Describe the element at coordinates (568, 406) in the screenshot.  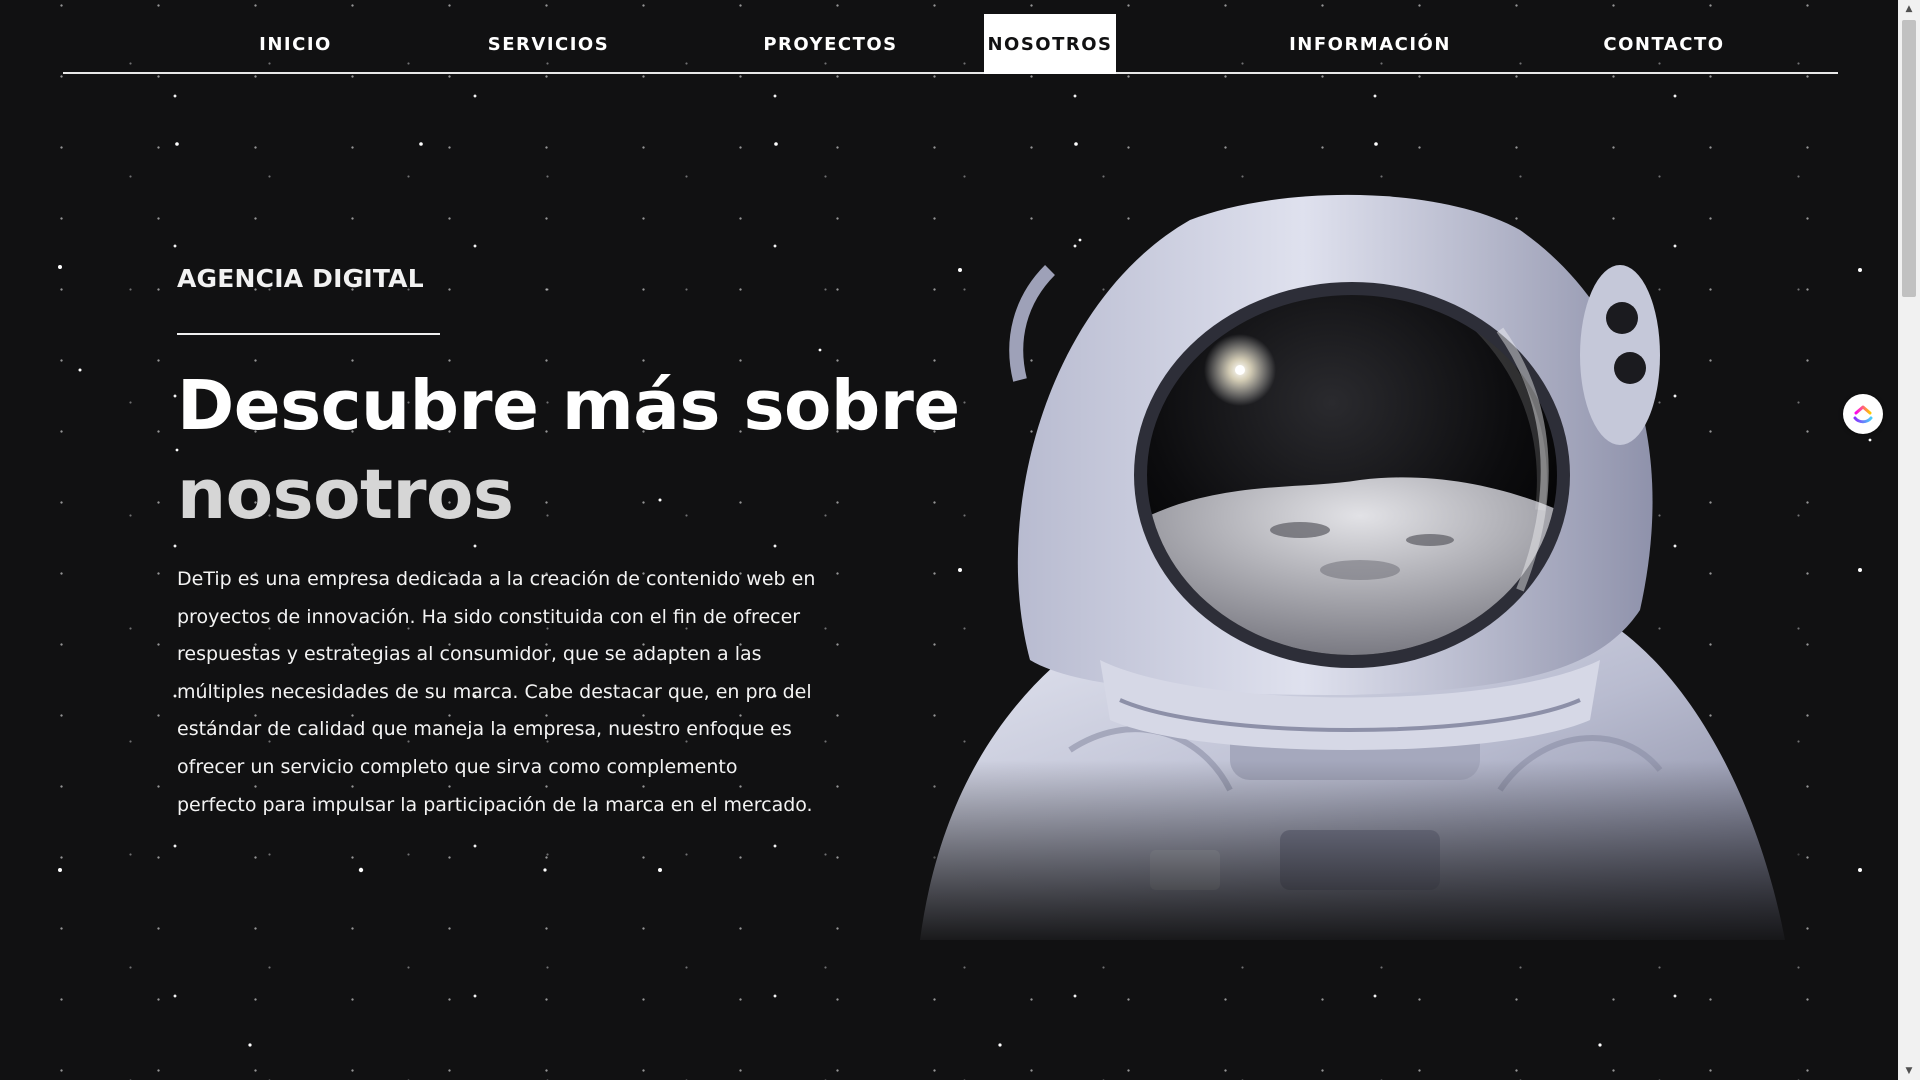
I see `headline-line-1: Descubre más sobre` at that location.